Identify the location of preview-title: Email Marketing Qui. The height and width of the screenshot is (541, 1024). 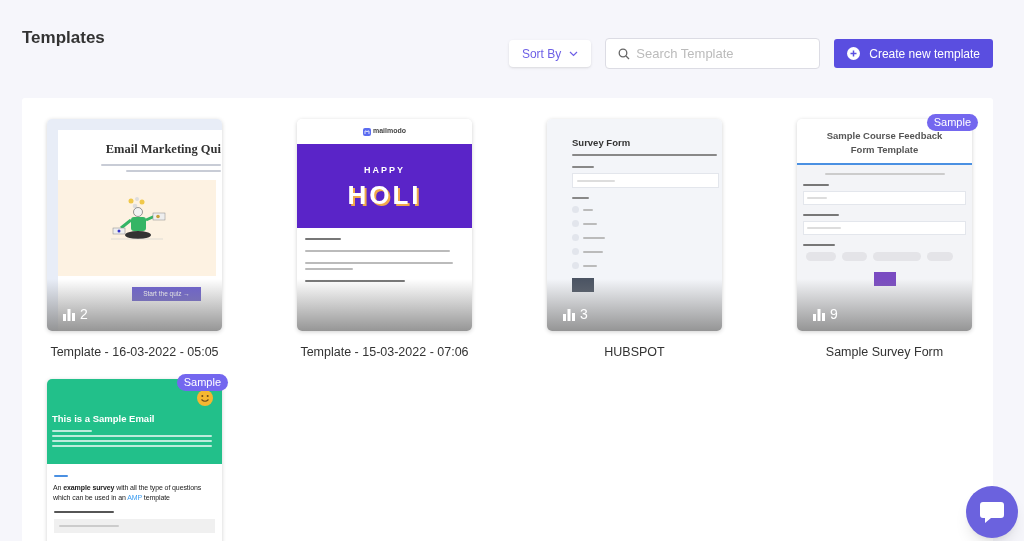
(163, 149).